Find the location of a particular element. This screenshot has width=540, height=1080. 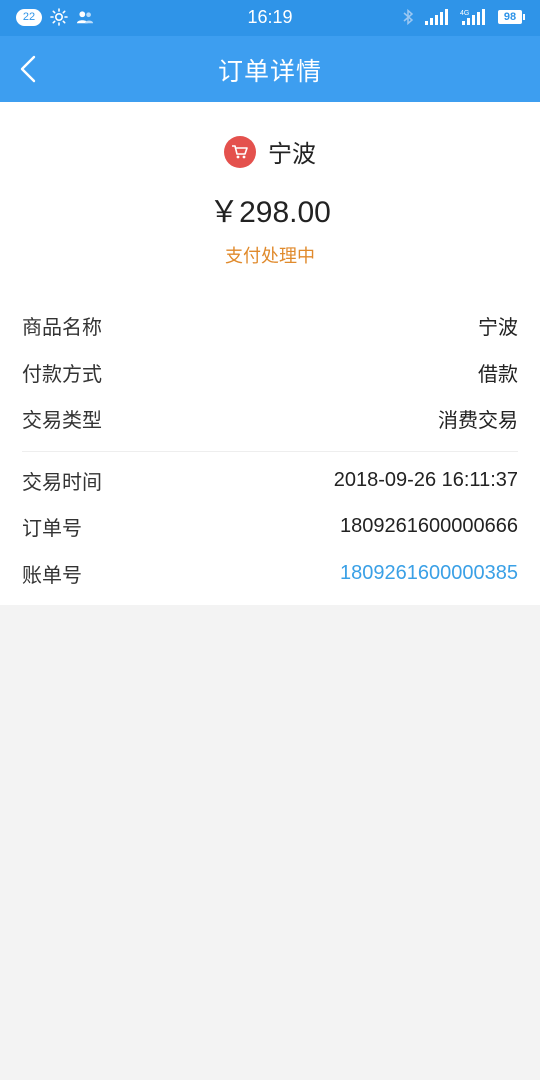

merchant-header: 宁波 is located at coordinates (270, 151).